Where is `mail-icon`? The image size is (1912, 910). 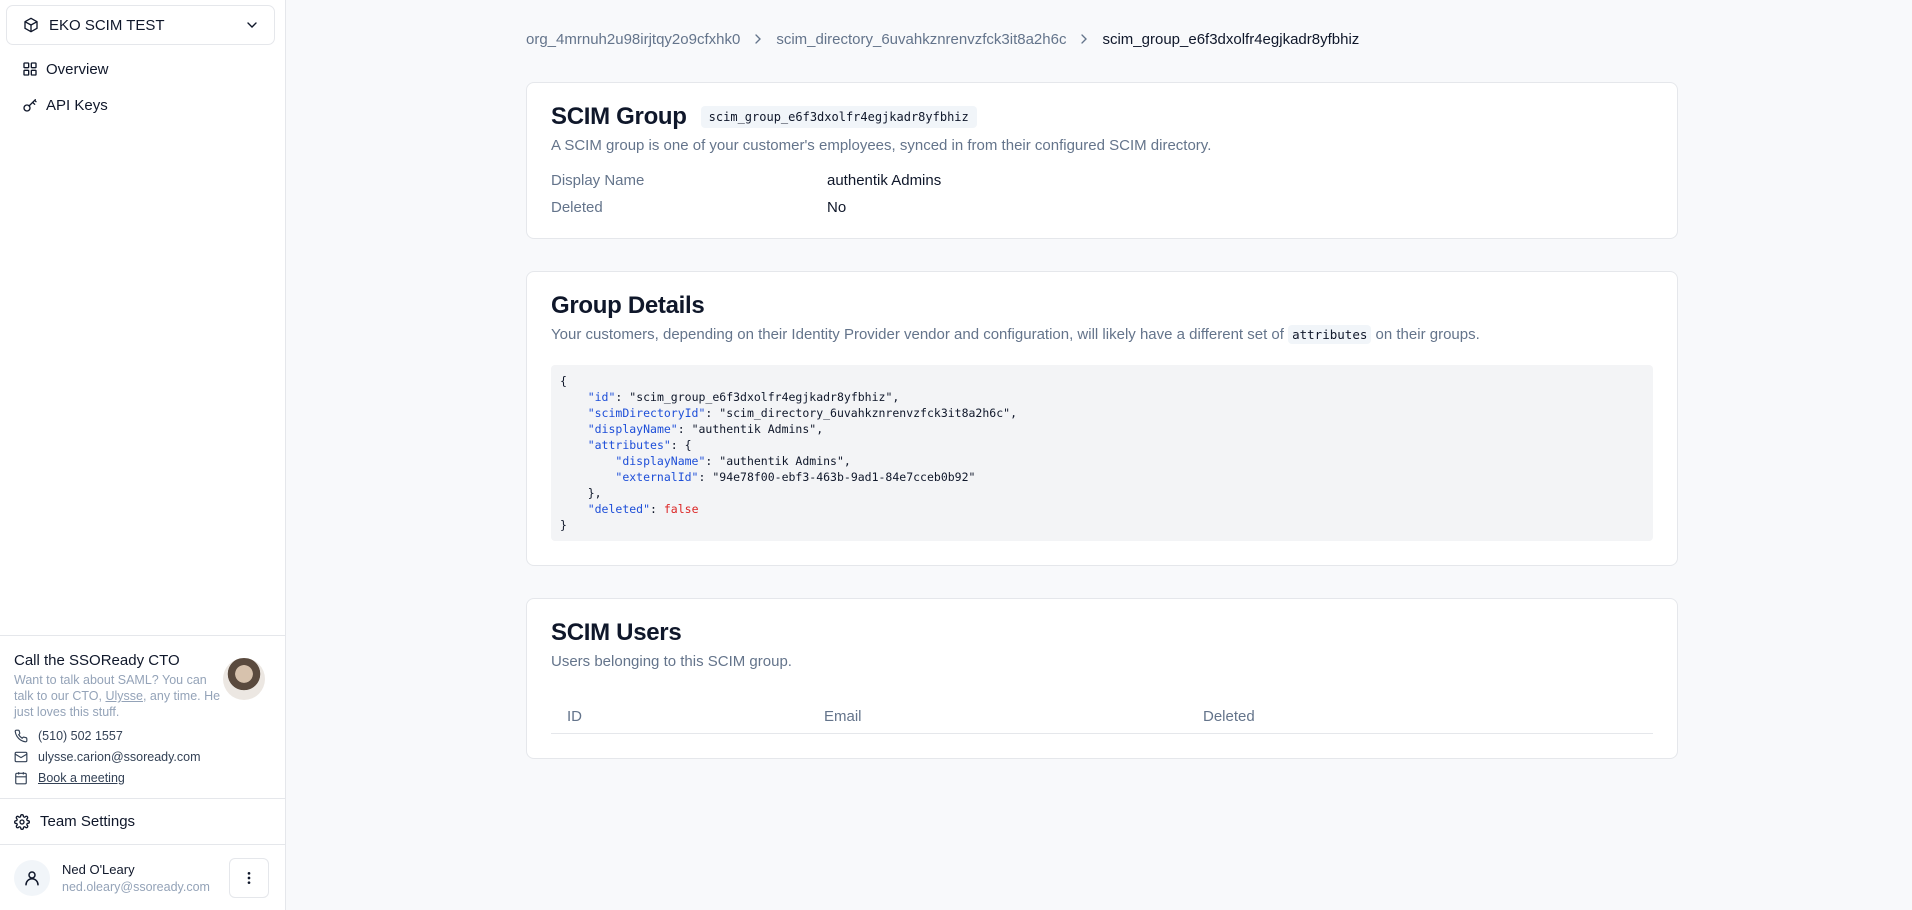 mail-icon is located at coordinates (21, 757).